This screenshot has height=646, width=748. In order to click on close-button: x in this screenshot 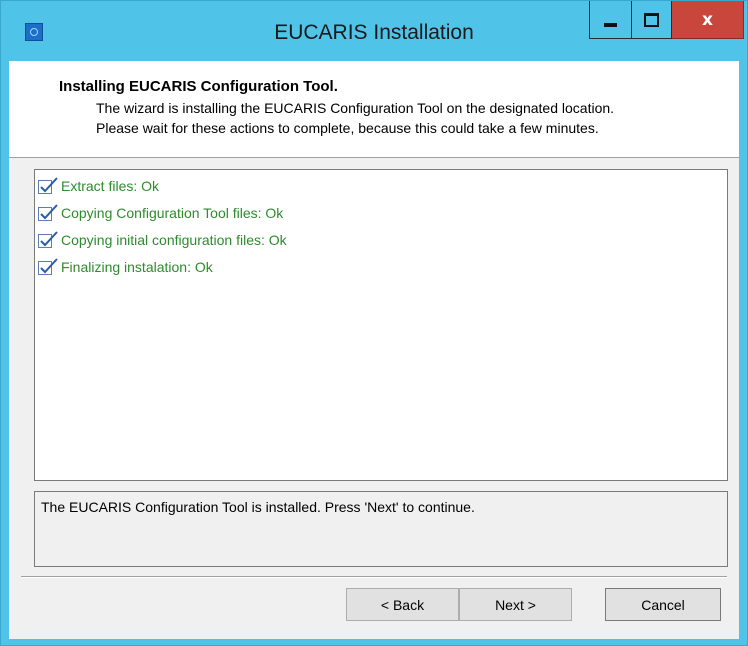, I will do `click(708, 20)`.